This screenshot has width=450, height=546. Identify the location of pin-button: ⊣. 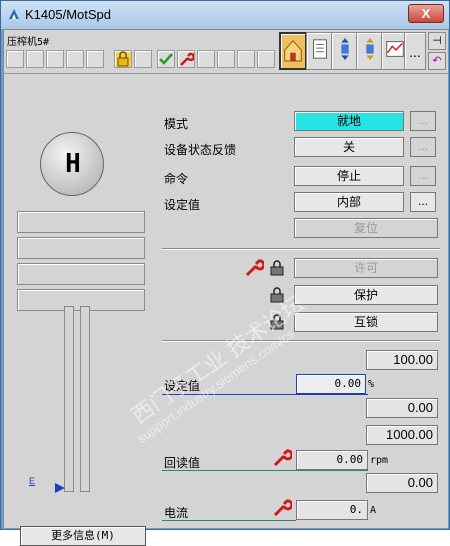
(437, 41).